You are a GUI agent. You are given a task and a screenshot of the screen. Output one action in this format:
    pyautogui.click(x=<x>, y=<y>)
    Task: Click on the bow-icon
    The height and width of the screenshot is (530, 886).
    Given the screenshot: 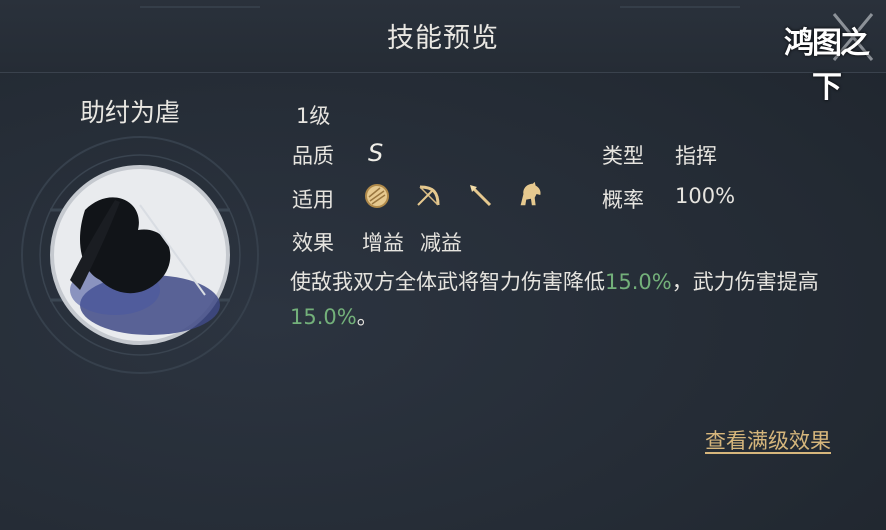 What is the action you would take?
    pyautogui.click(x=428, y=195)
    